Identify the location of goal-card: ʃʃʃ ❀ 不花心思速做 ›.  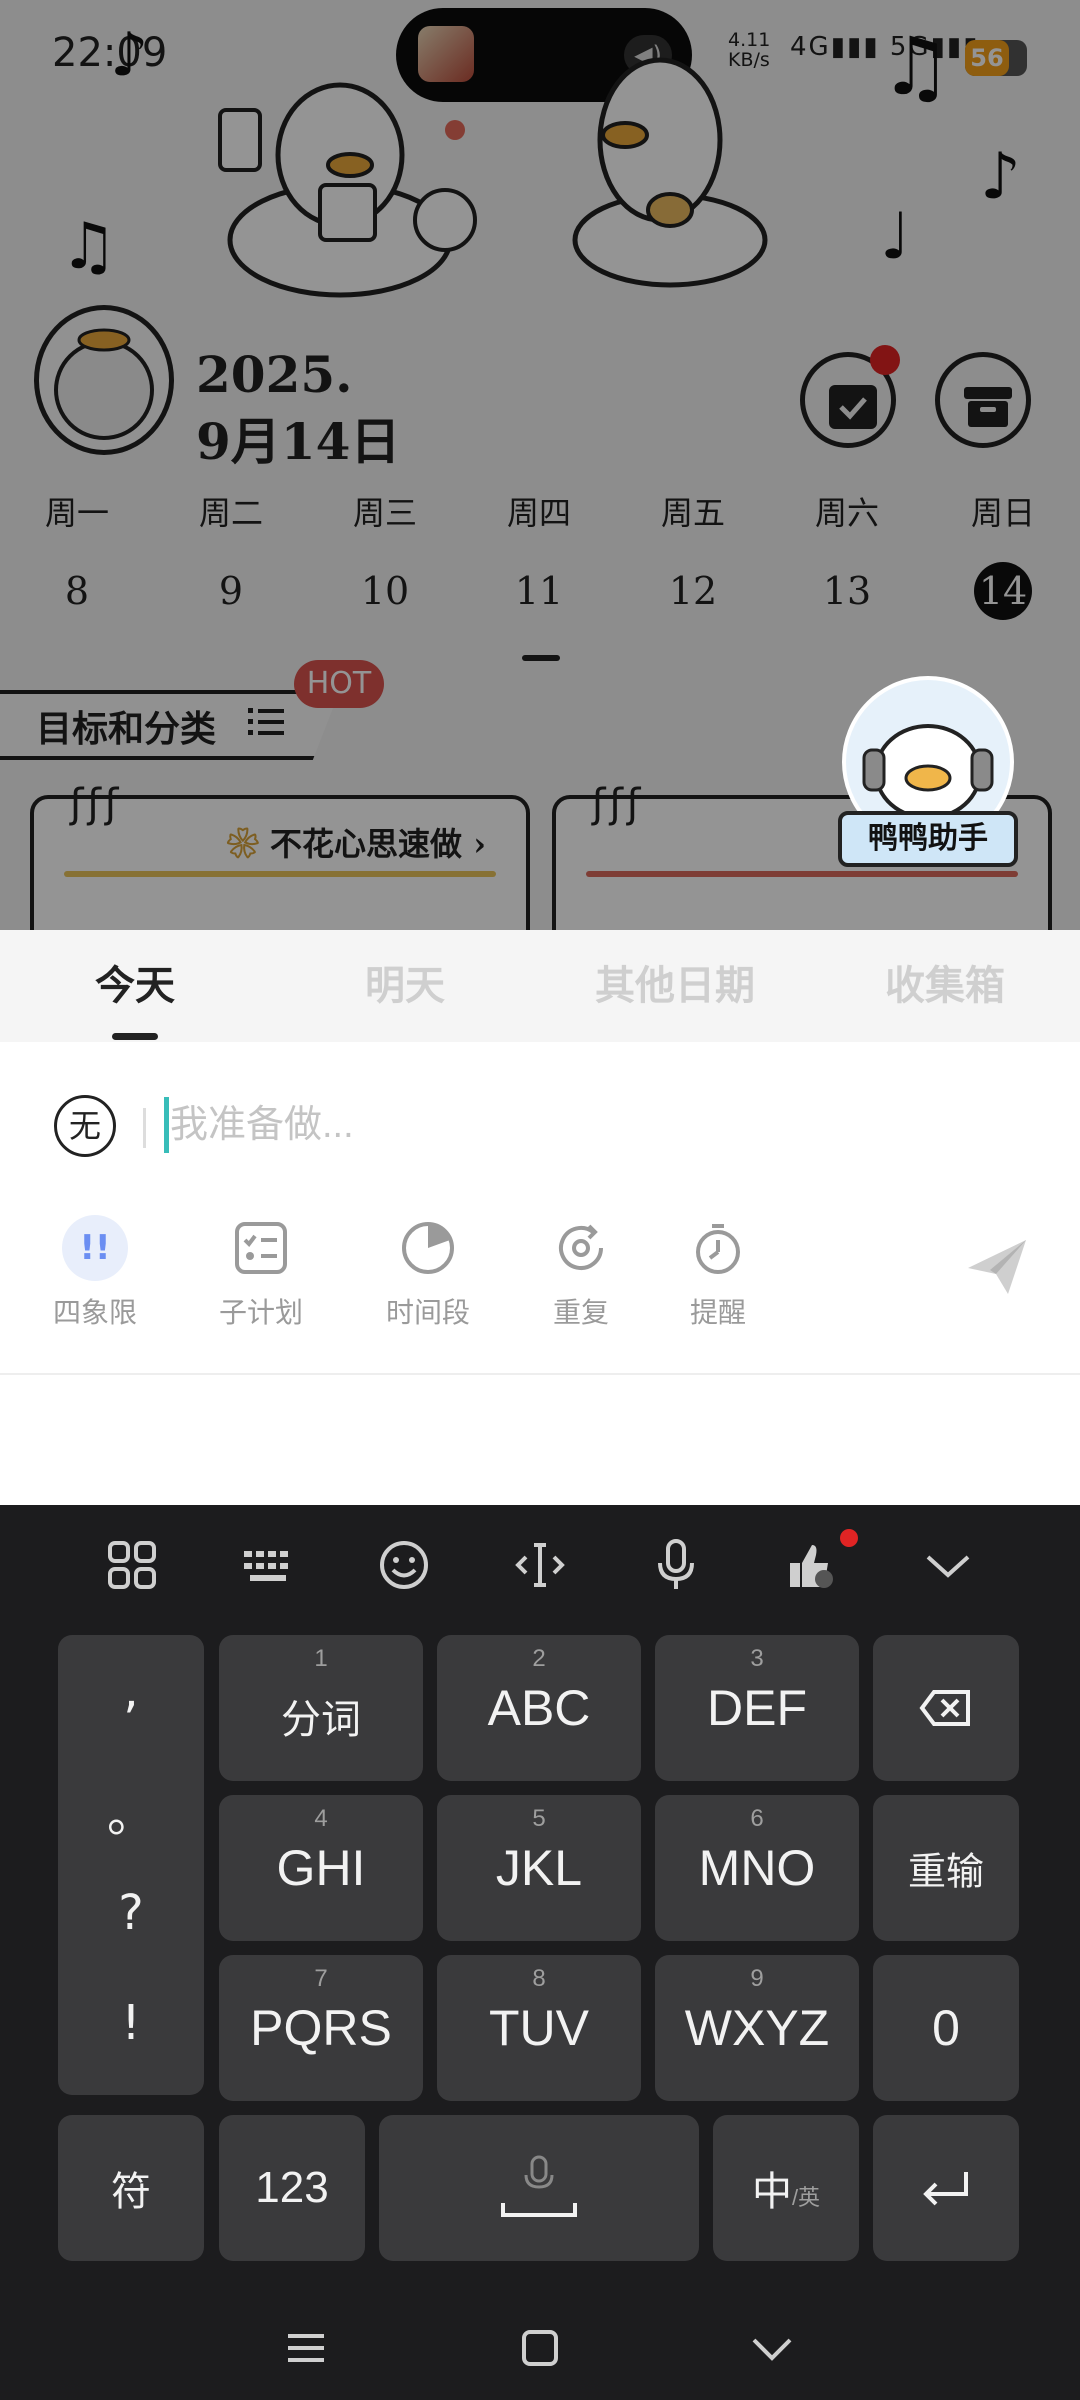
(280, 855).